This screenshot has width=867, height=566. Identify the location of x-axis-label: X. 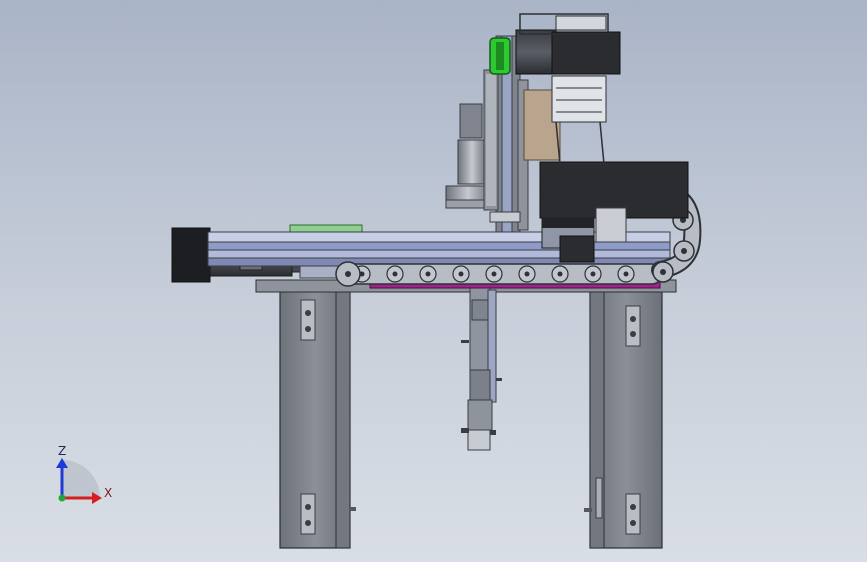
(108, 493).